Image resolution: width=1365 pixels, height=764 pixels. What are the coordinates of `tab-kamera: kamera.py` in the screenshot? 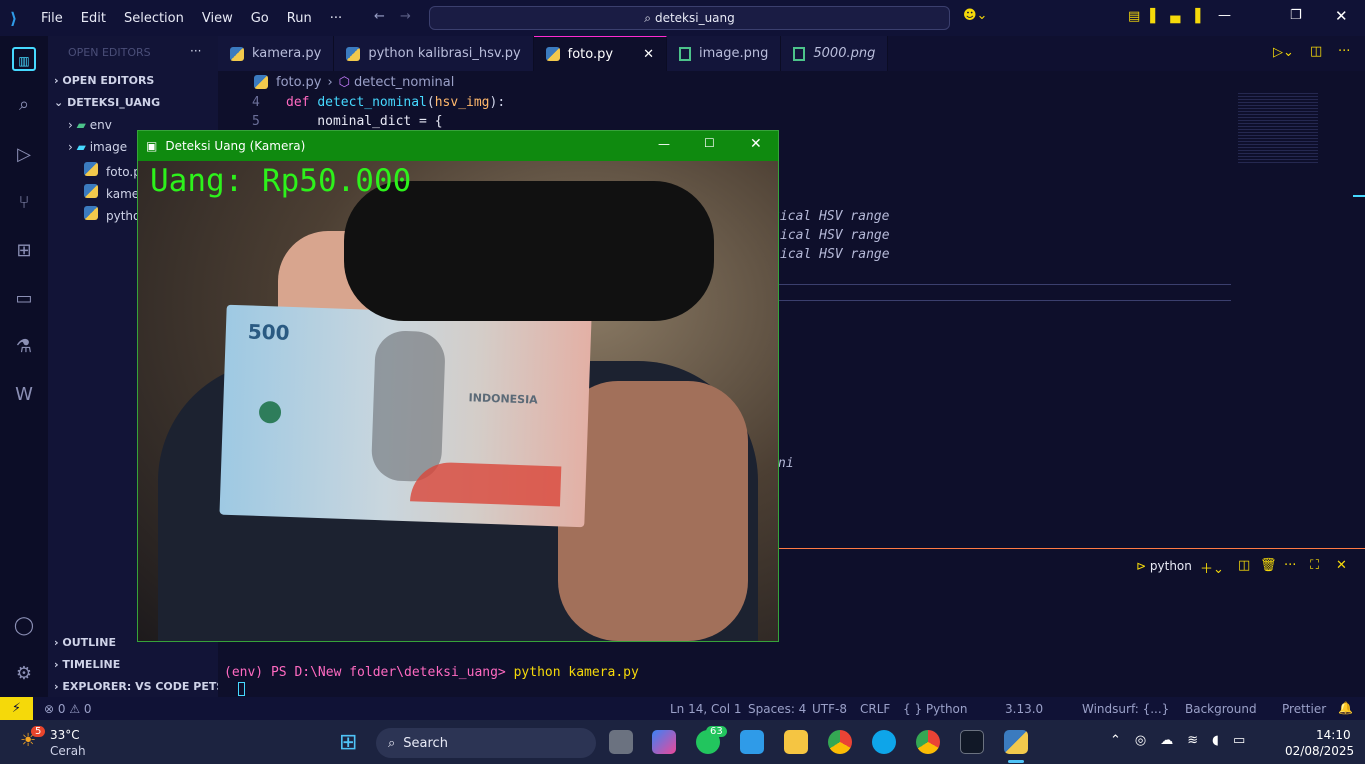 It's located at (276, 53).